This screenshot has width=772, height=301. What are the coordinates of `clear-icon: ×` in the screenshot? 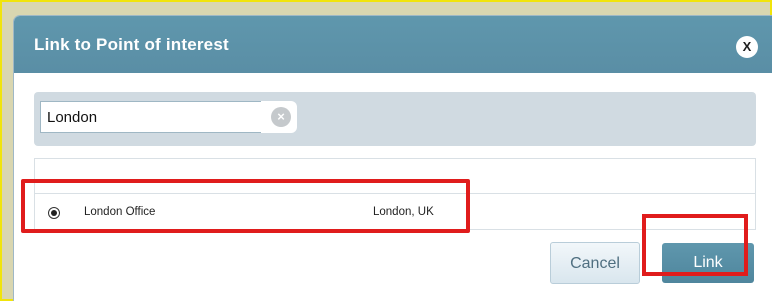 It's located at (281, 117).